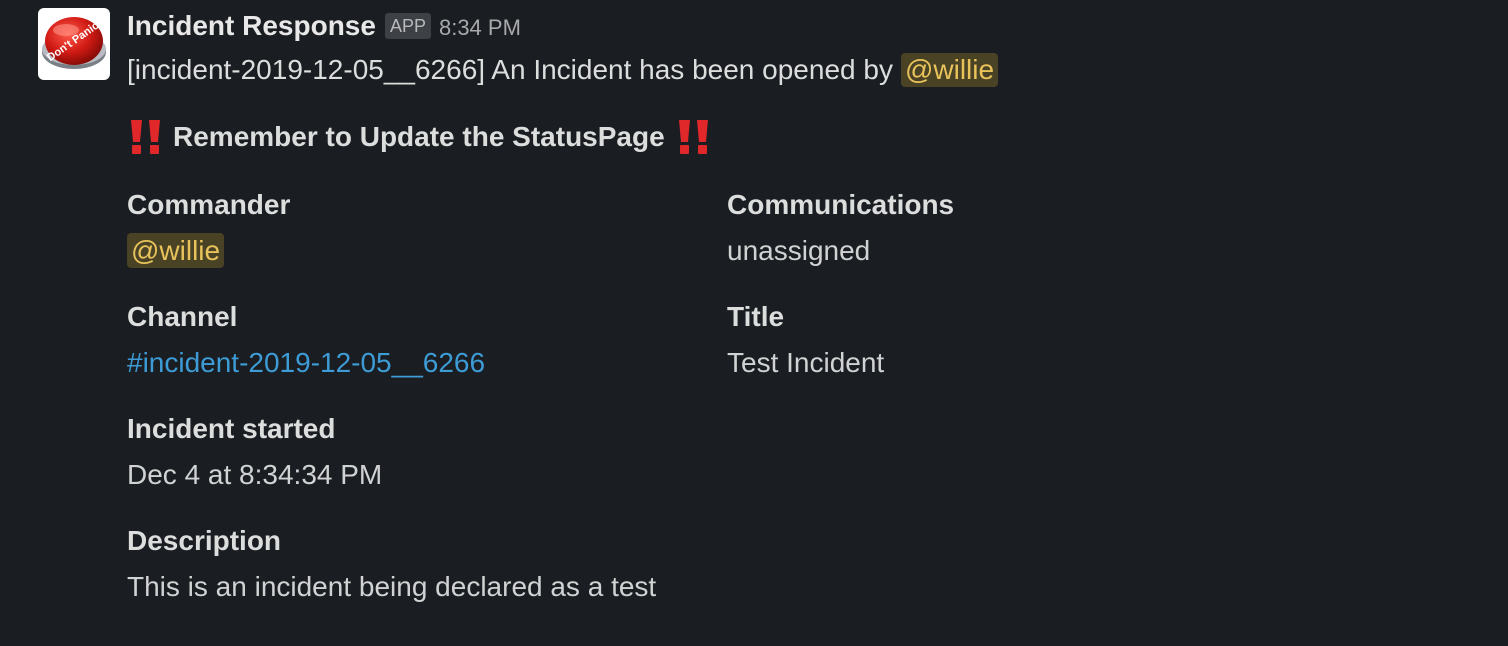  Describe the element at coordinates (254, 453) in the screenshot. I see `field-incident-started: Incident started Dec 4 at 8:34:34 PM` at that location.